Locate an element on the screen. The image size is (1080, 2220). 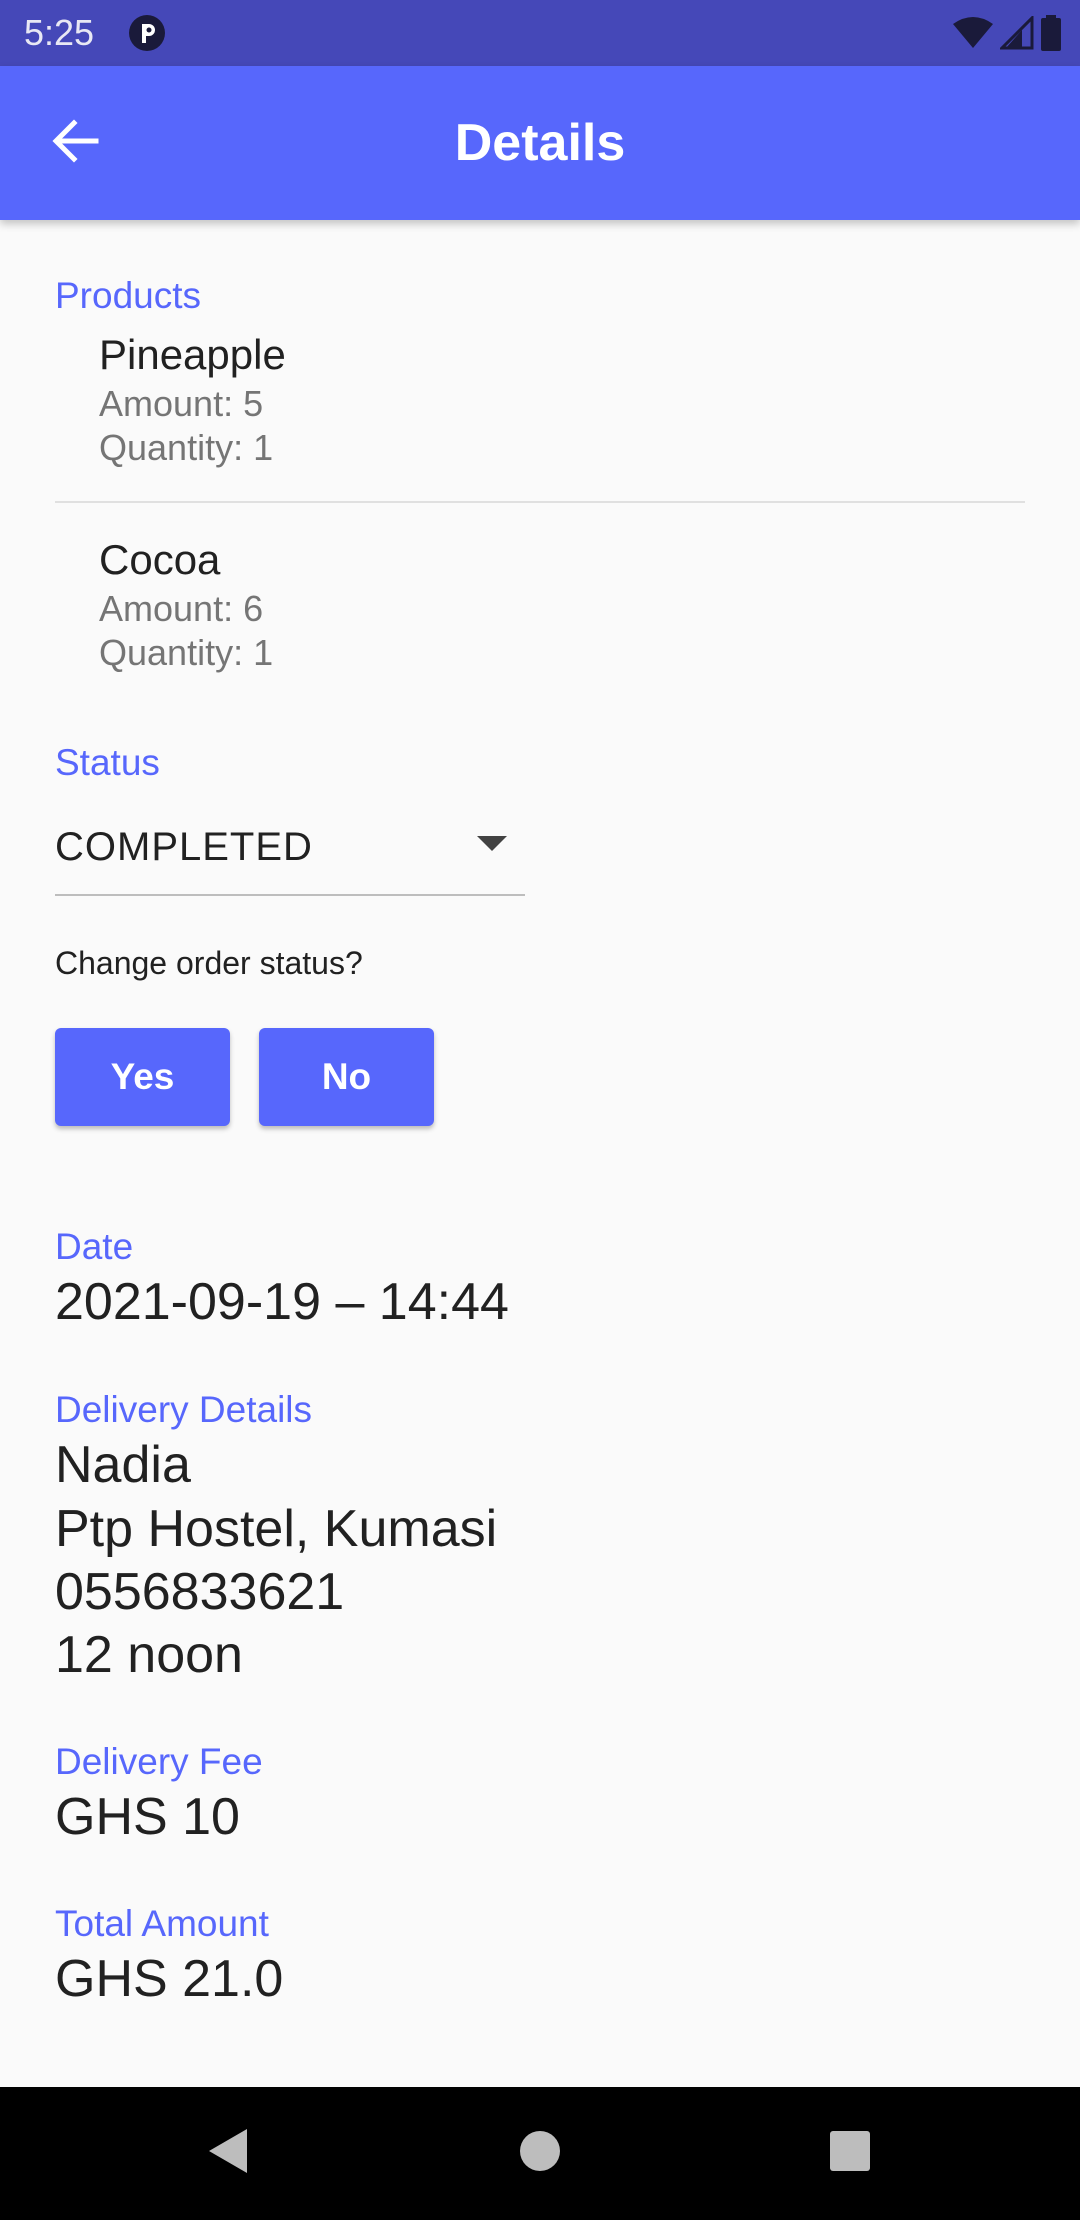
wifi-icon is located at coordinates (973, 33).